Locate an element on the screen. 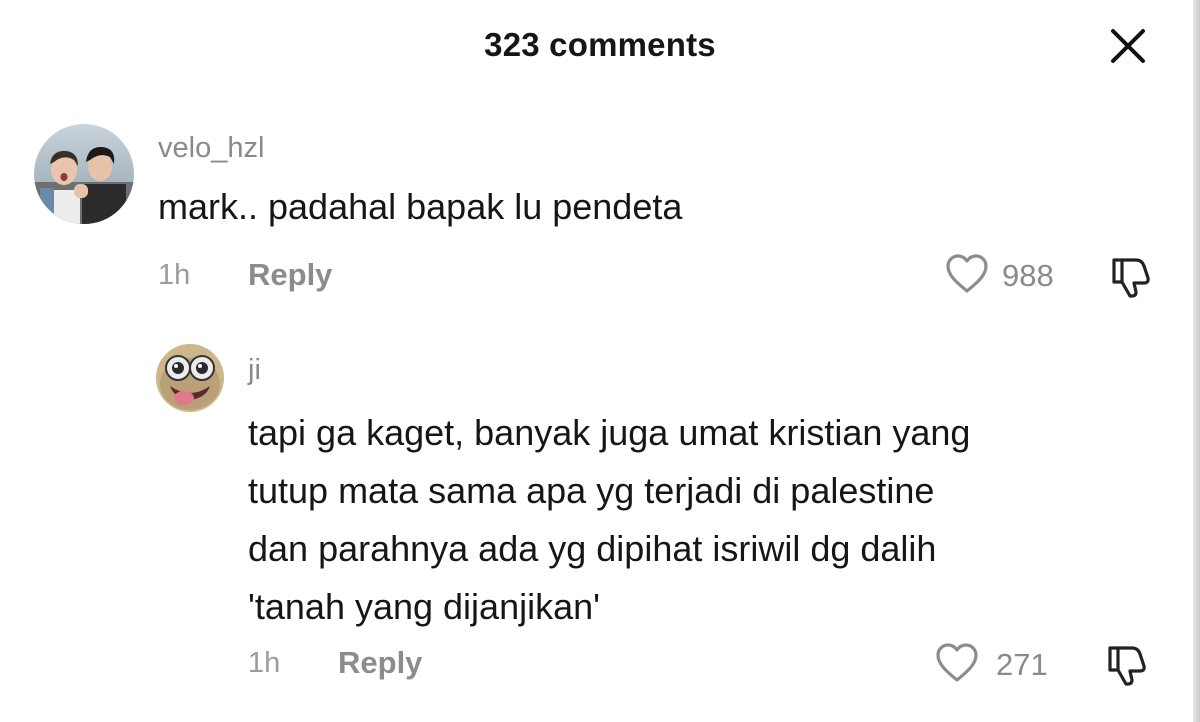 The width and height of the screenshot is (1200, 722). comment-line: 'tanah yang dijanjikan' is located at coordinates (424, 606).